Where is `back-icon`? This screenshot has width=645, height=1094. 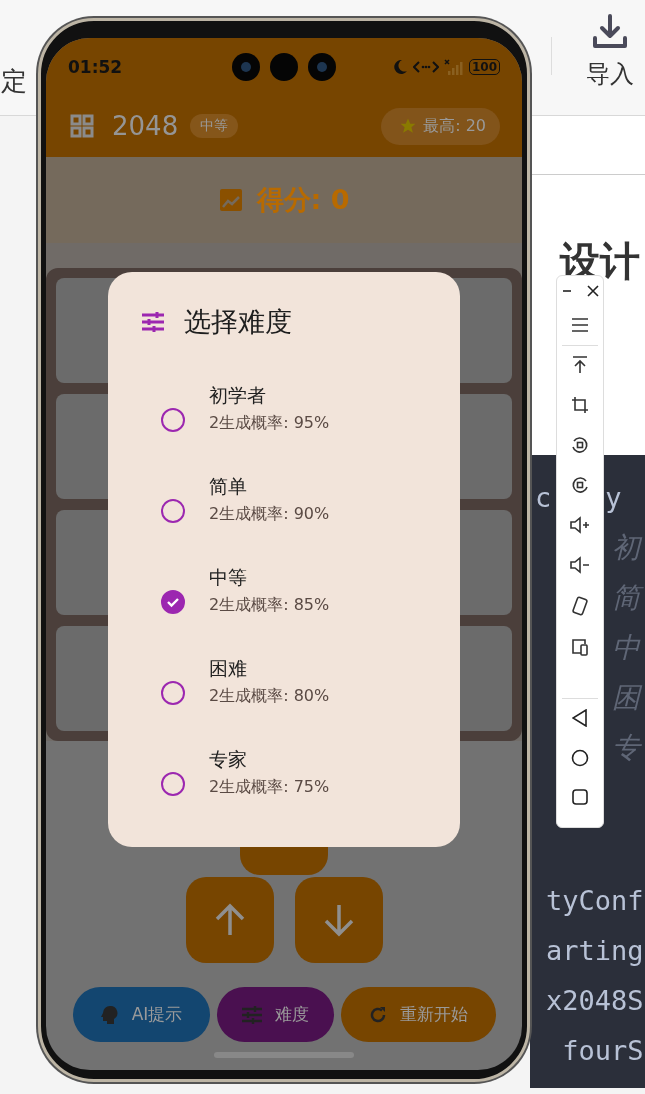
back-icon is located at coordinates (580, 718).